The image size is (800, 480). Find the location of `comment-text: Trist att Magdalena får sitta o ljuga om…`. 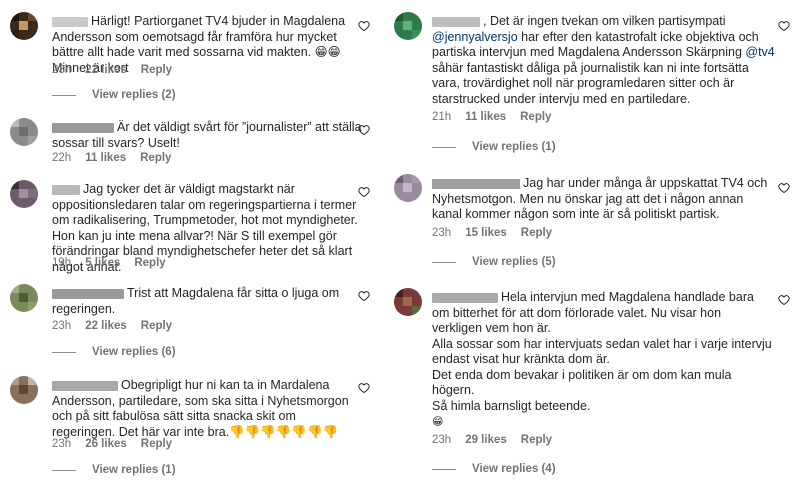

comment-text: Trist att Magdalena får sitta o ljuga om… is located at coordinates (196, 301).